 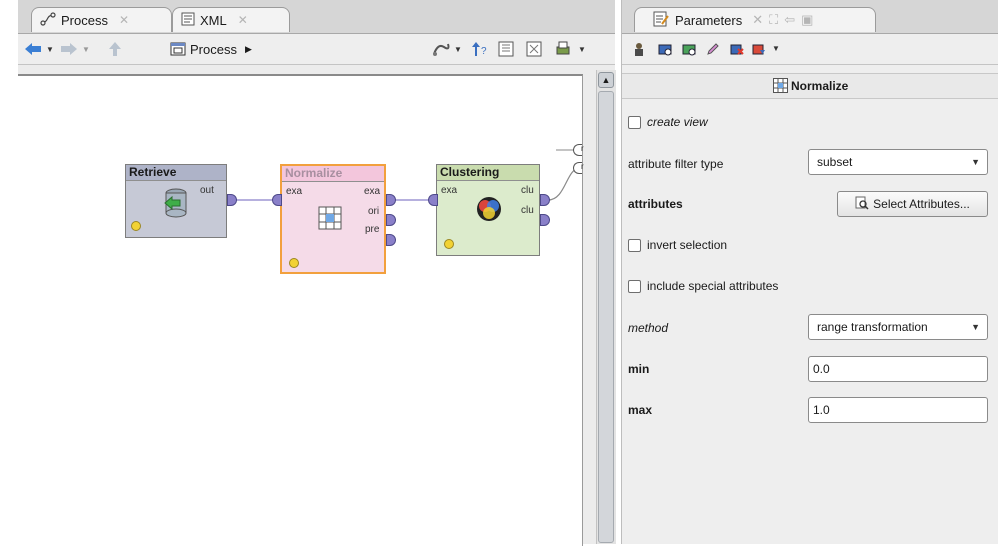 I want to click on arrow-up-icon, so click(x=115, y=49).